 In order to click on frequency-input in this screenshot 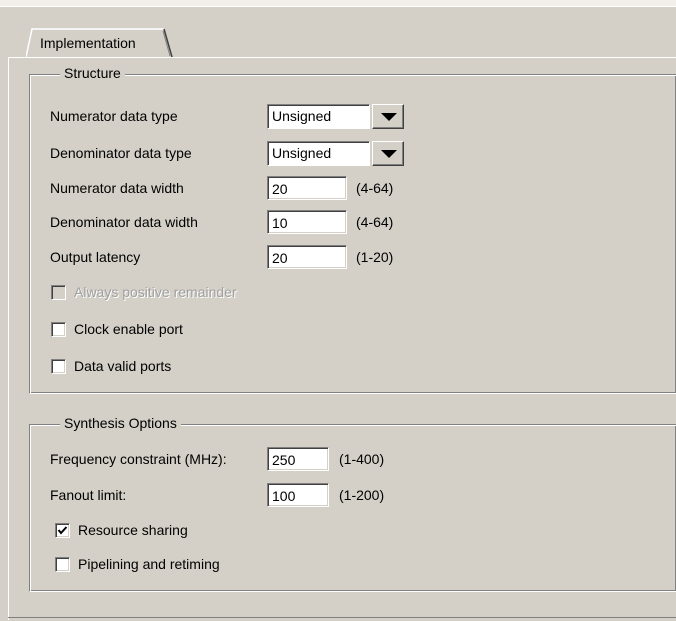, I will do `click(298, 459)`.